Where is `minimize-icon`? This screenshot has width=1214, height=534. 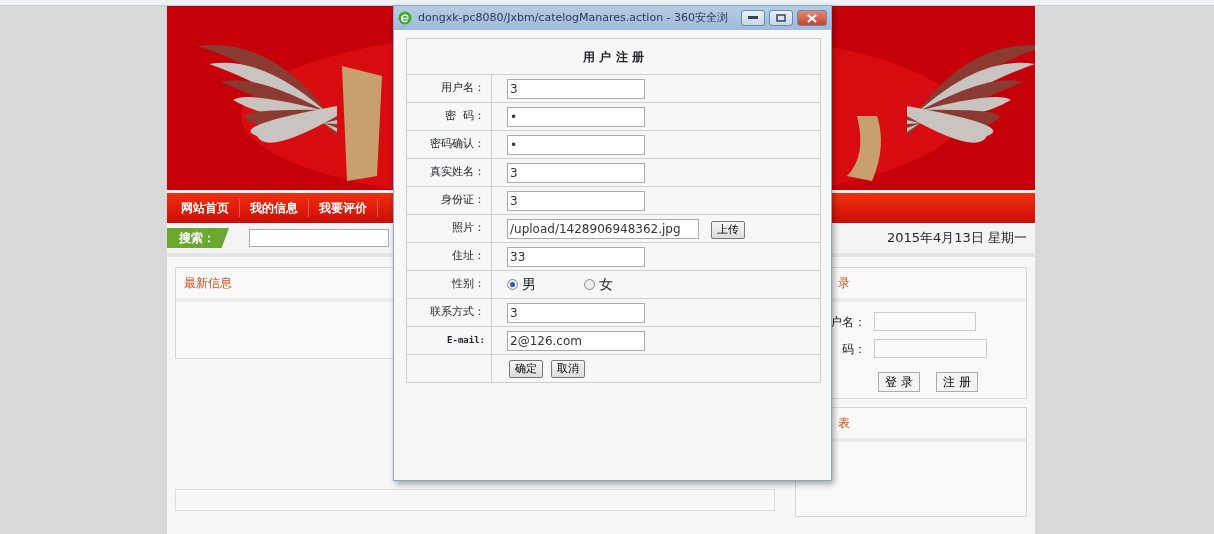 minimize-icon is located at coordinates (753, 18).